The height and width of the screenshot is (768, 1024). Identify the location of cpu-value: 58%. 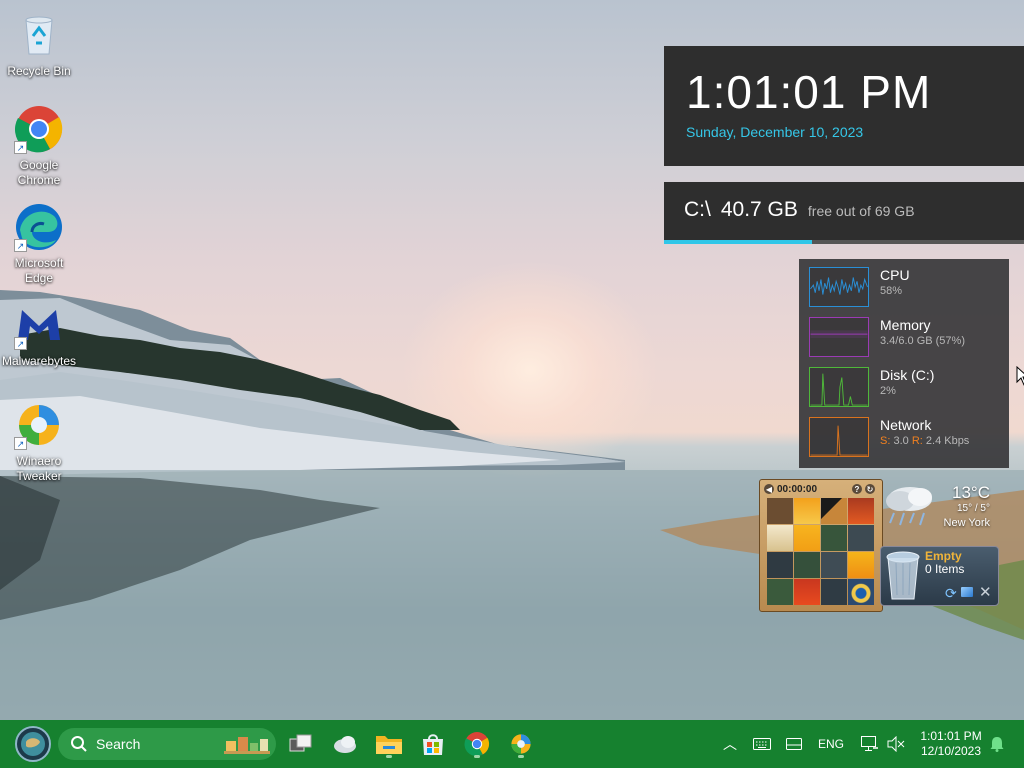
(891, 291).